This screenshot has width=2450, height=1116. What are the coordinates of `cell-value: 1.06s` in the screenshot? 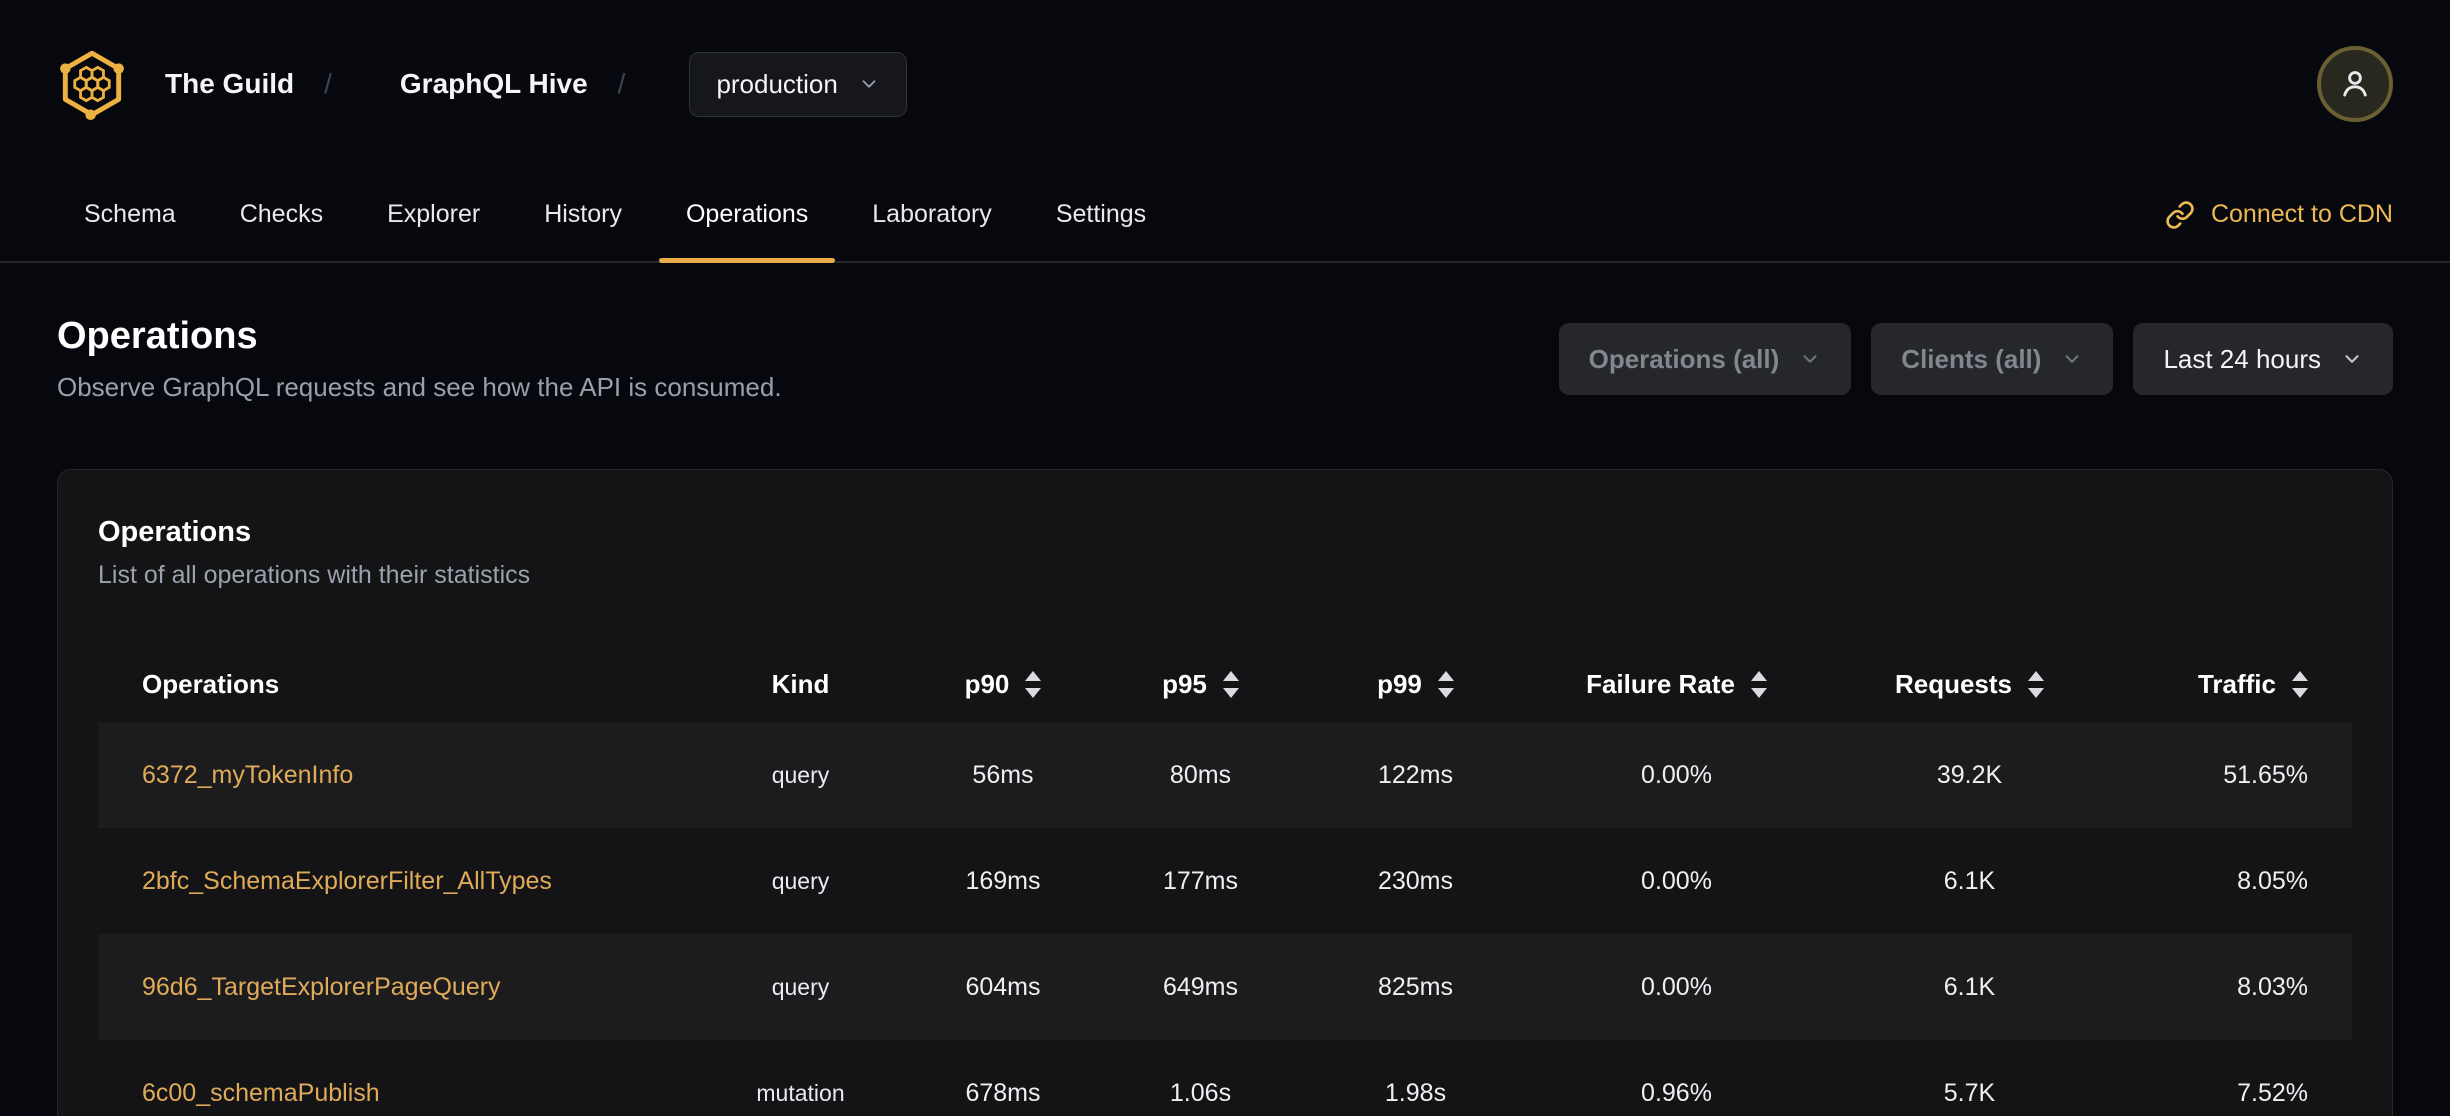 It's located at (1200, 1092).